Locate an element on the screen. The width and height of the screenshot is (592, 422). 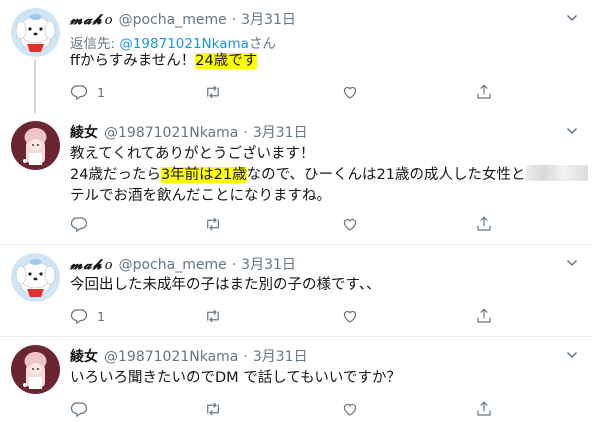
reply-to-line: 返信先: @19871021Nkamaさん is located at coordinates (173, 42).